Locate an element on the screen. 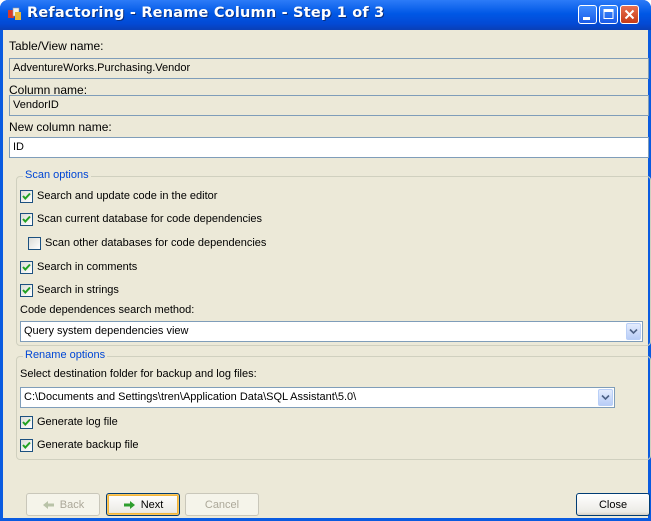  next-button: Next is located at coordinates (143, 504).